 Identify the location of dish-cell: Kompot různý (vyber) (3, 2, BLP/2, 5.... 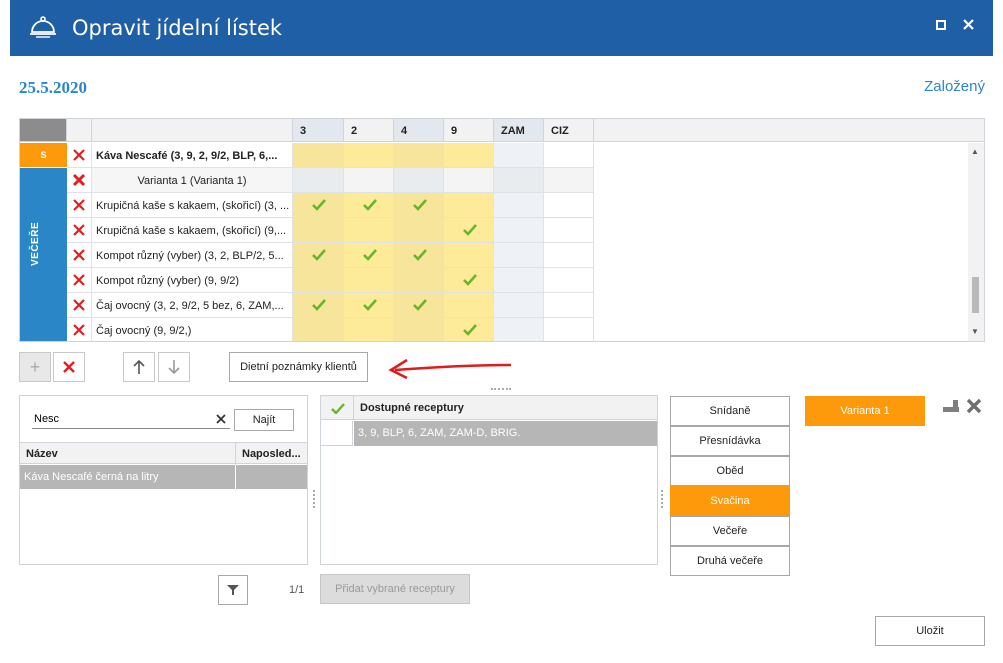
(192, 255).